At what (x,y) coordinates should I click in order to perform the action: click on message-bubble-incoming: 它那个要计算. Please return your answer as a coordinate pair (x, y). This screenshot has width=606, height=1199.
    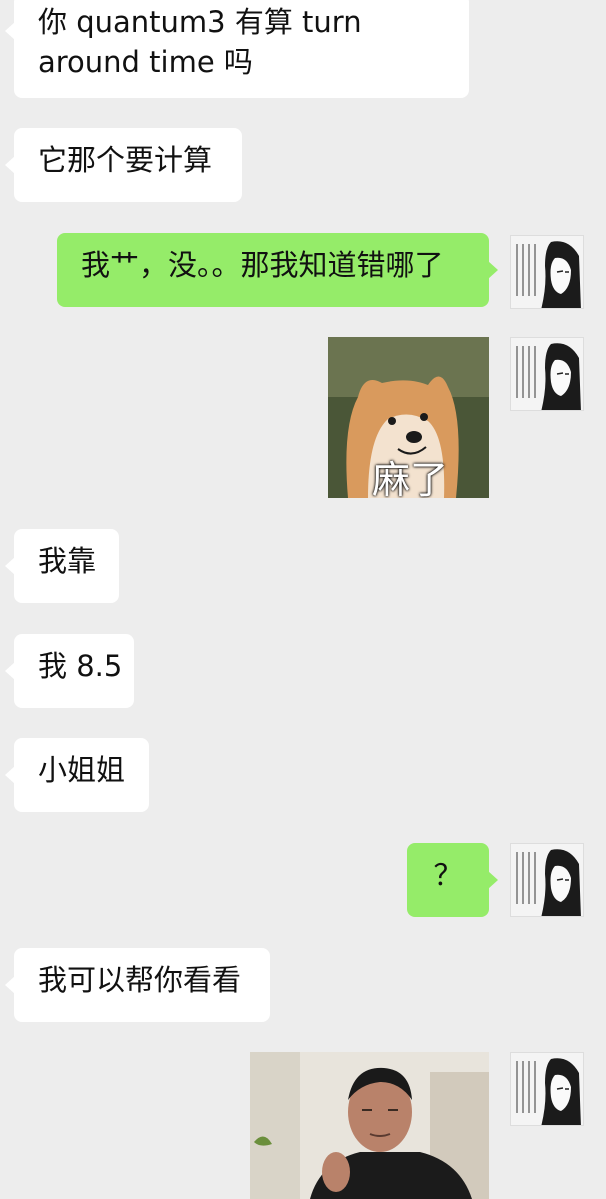
    Looking at the image, I should click on (123, 165).